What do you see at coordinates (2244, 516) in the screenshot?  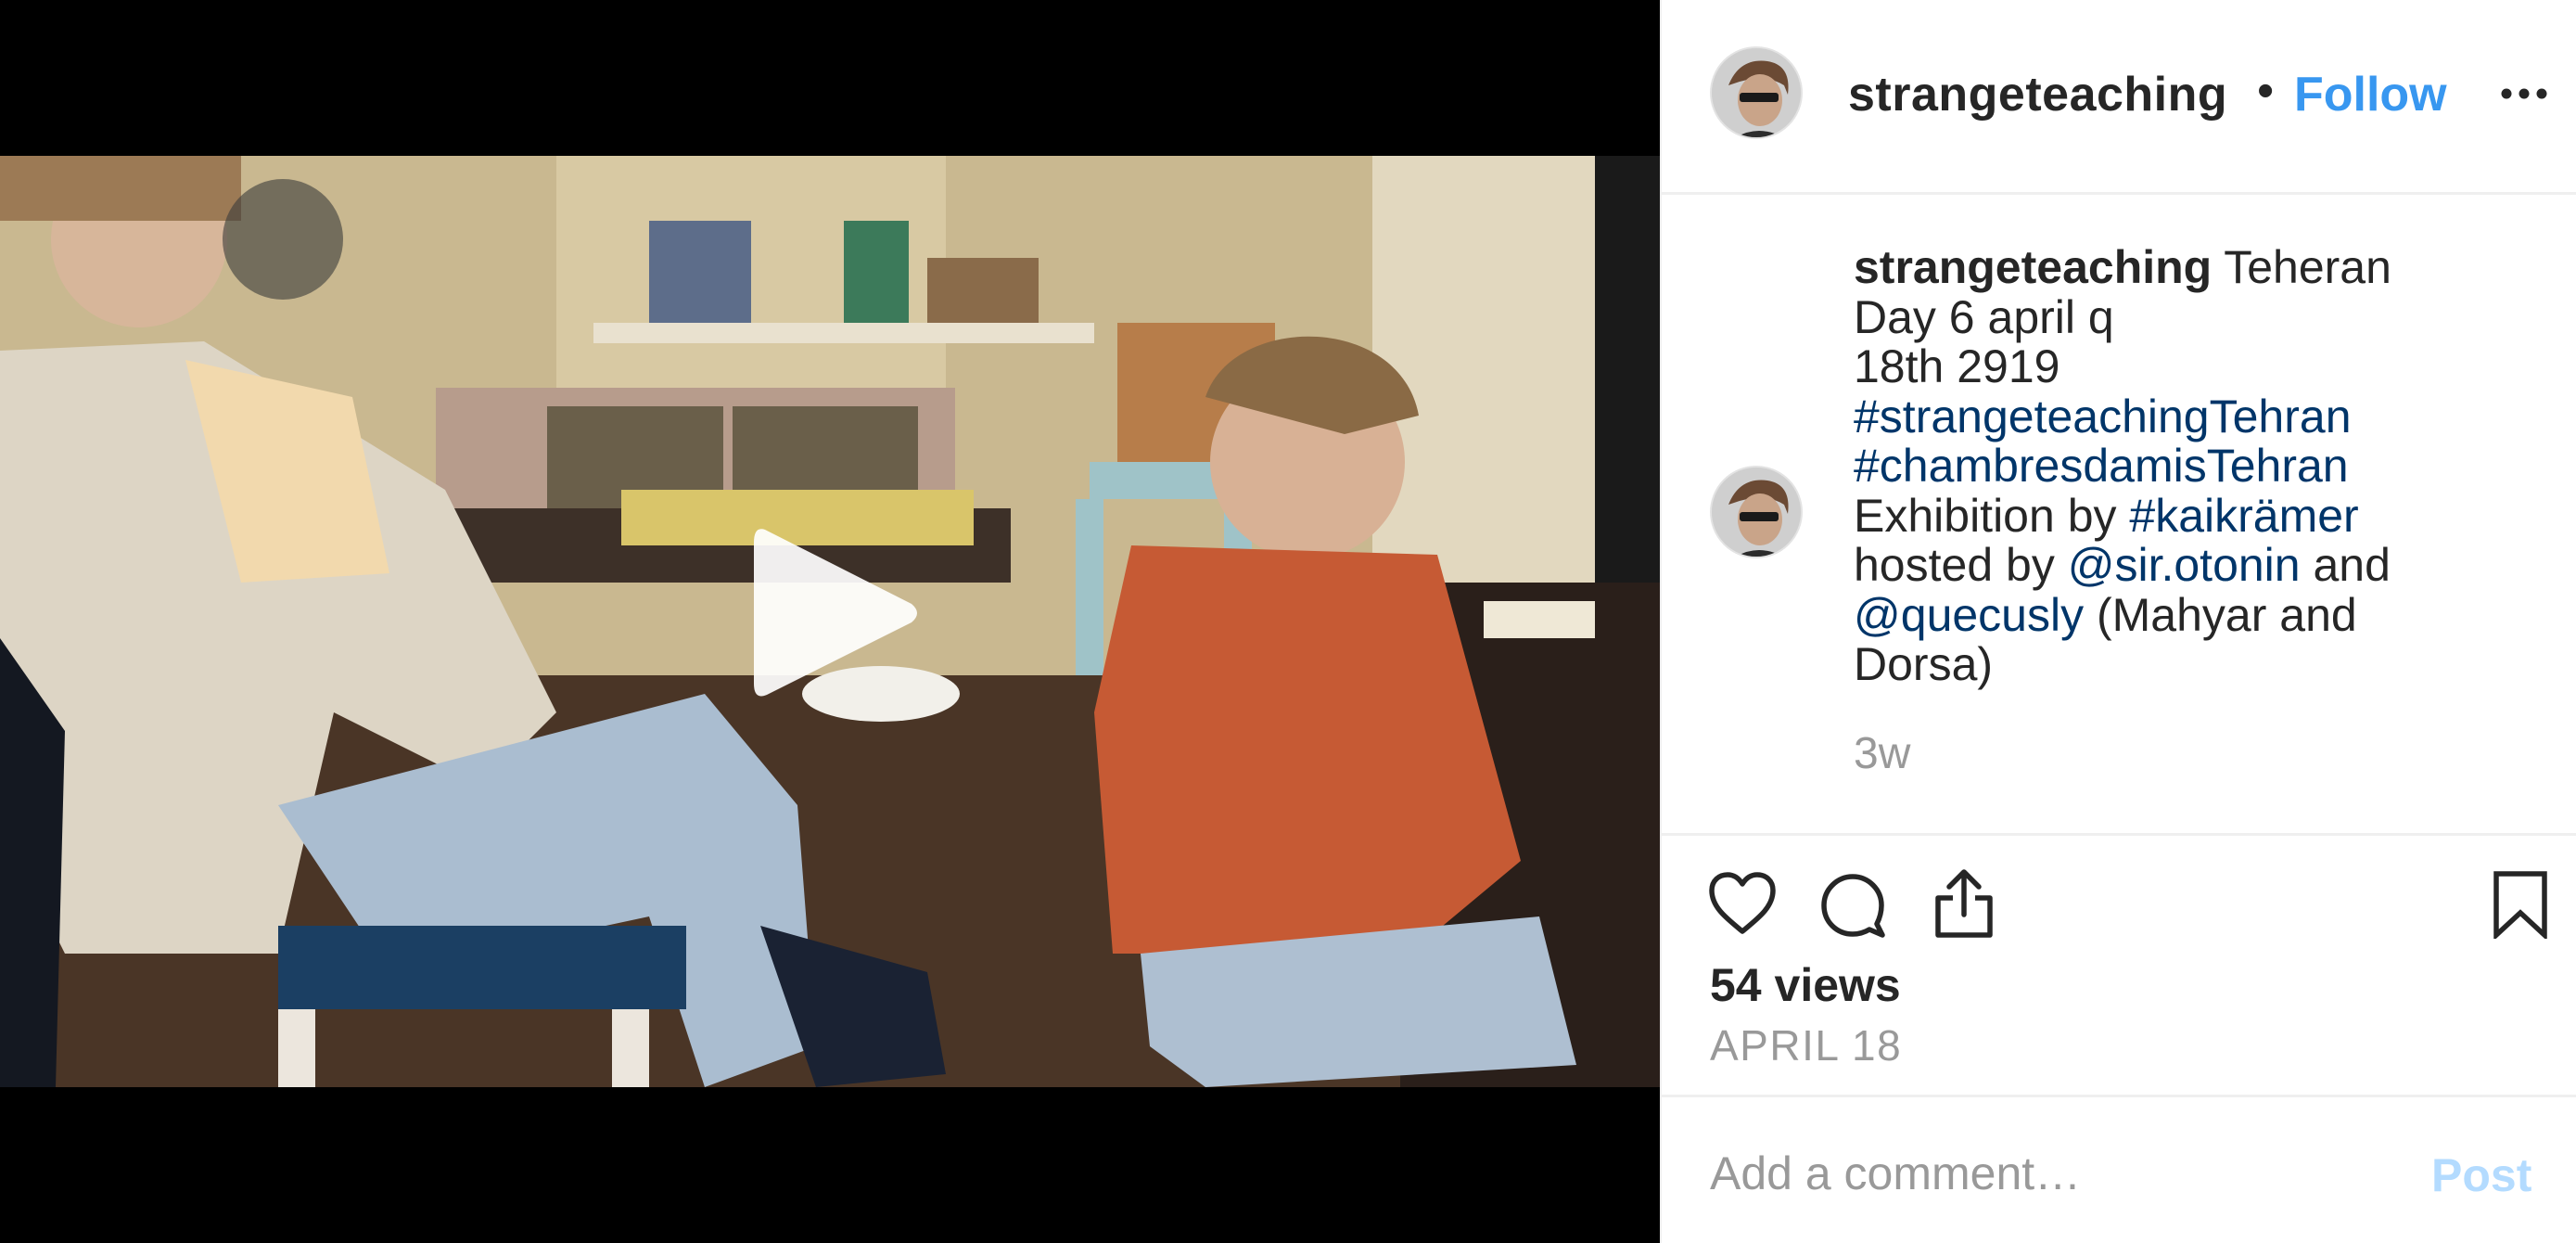 I see `hashtag-link: #kaikrämer` at bounding box center [2244, 516].